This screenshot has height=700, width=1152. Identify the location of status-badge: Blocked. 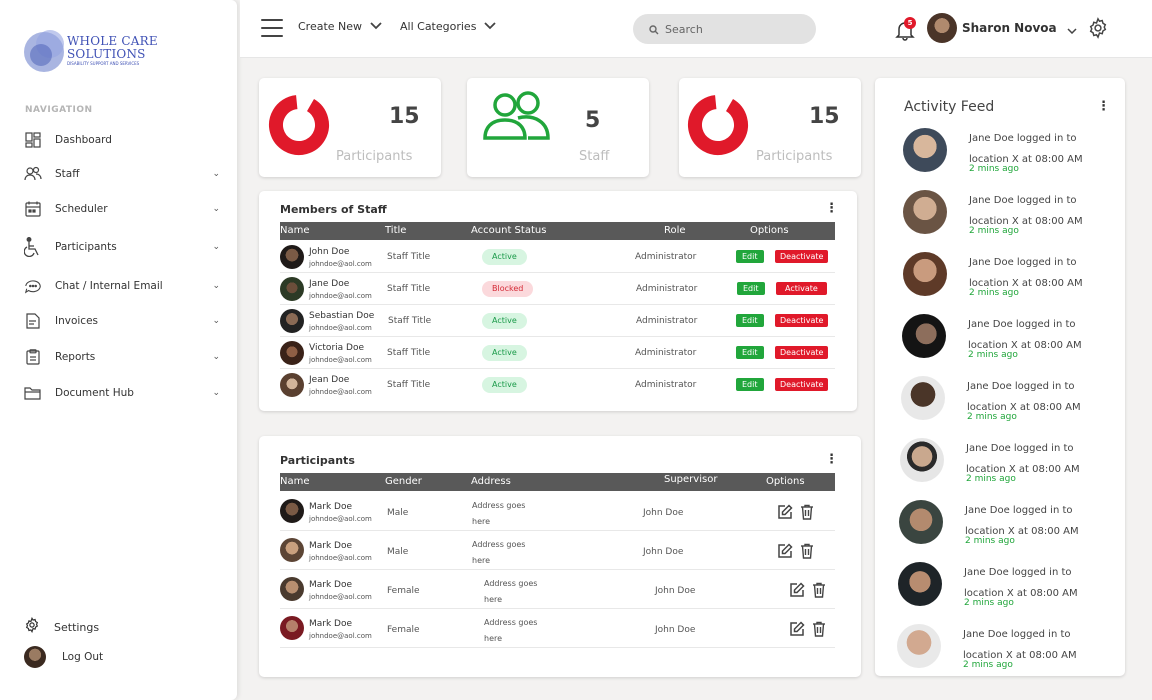
(508, 289).